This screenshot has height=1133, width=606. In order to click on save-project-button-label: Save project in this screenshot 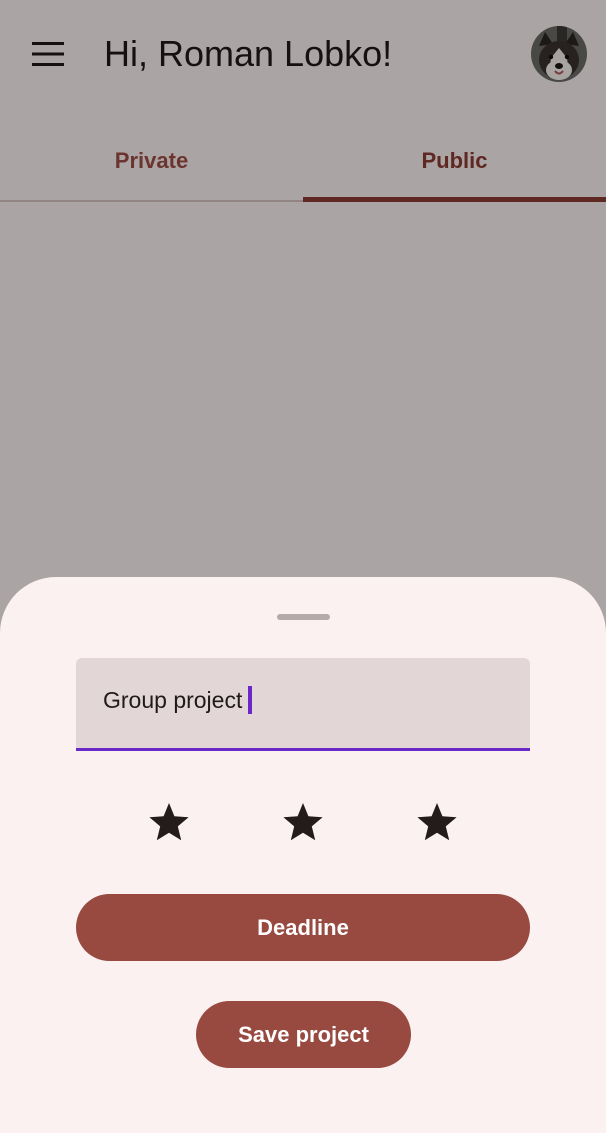, I will do `click(303, 1034)`.